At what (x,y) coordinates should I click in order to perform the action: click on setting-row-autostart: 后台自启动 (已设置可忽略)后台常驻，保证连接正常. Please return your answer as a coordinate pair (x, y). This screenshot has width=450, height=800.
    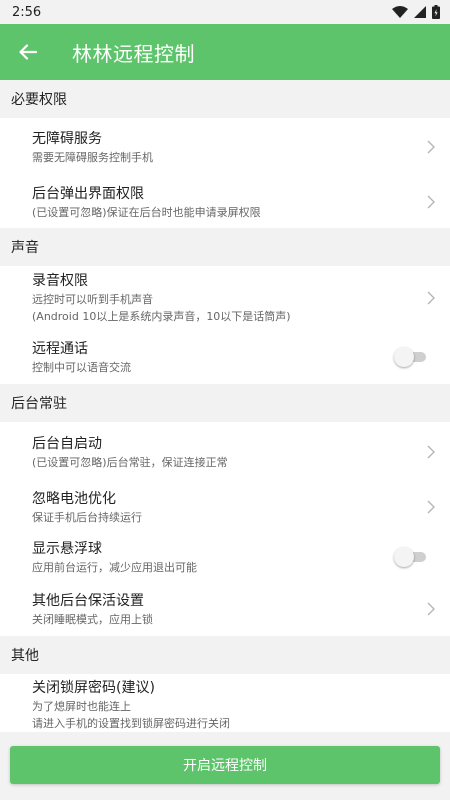
    Looking at the image, I should click on (225, 452).